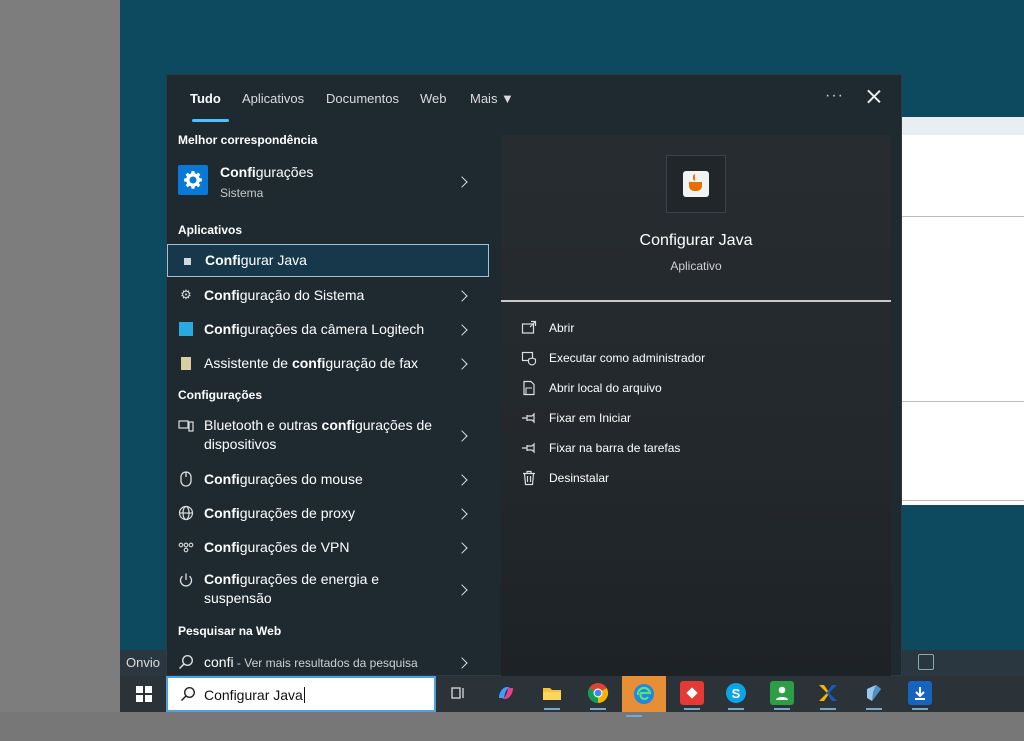 The height and width of the screenshot is (741, 1024). I want to click on logitech-camera-icon, so click(186, 329).